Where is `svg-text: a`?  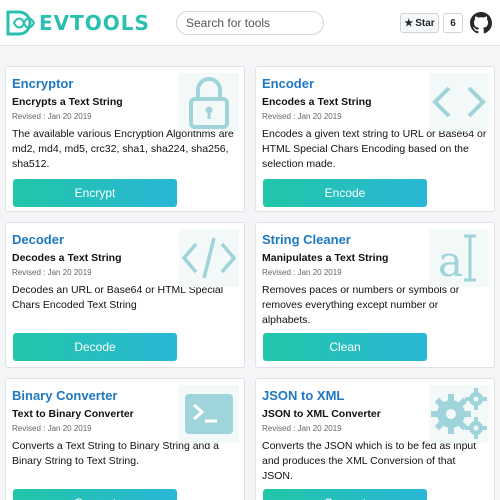
svg-text: a is located at coordinates (450, 261).